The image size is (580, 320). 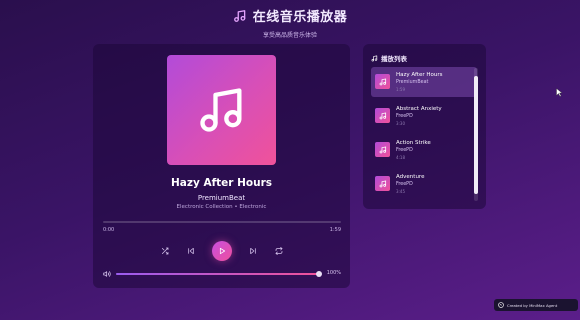 I want to click on playlist-item: Adventure FreePD 3:45, so click(x=424, y=184).